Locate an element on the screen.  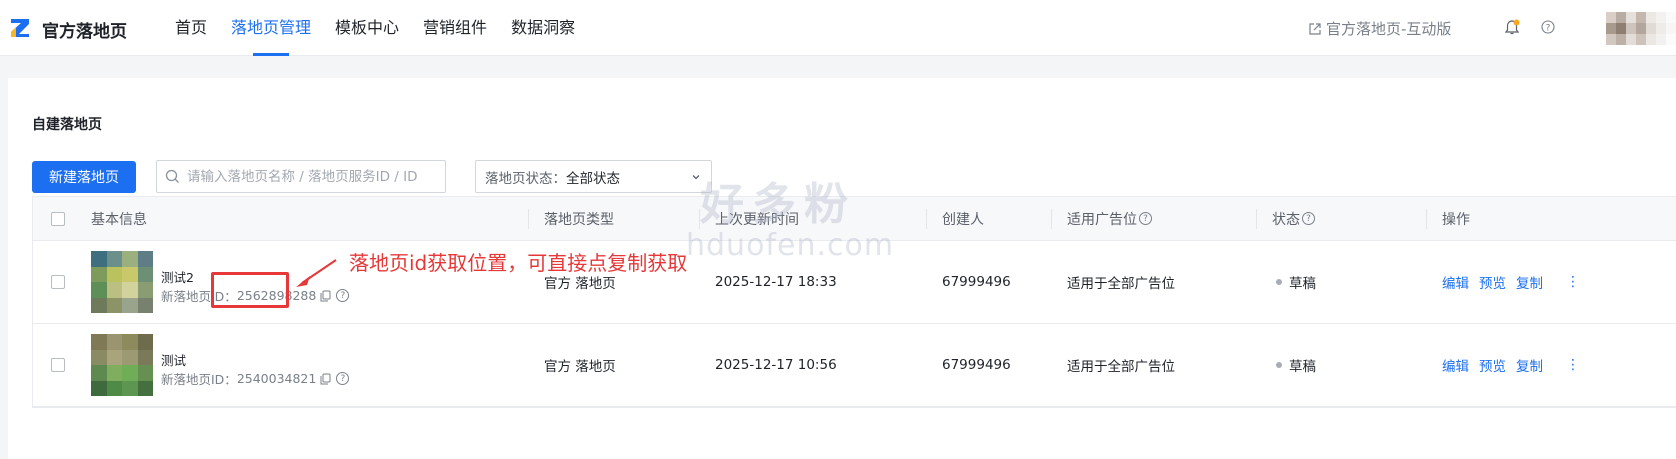
nav-template-center: 模板中心 is located at coordinates (367, 28).